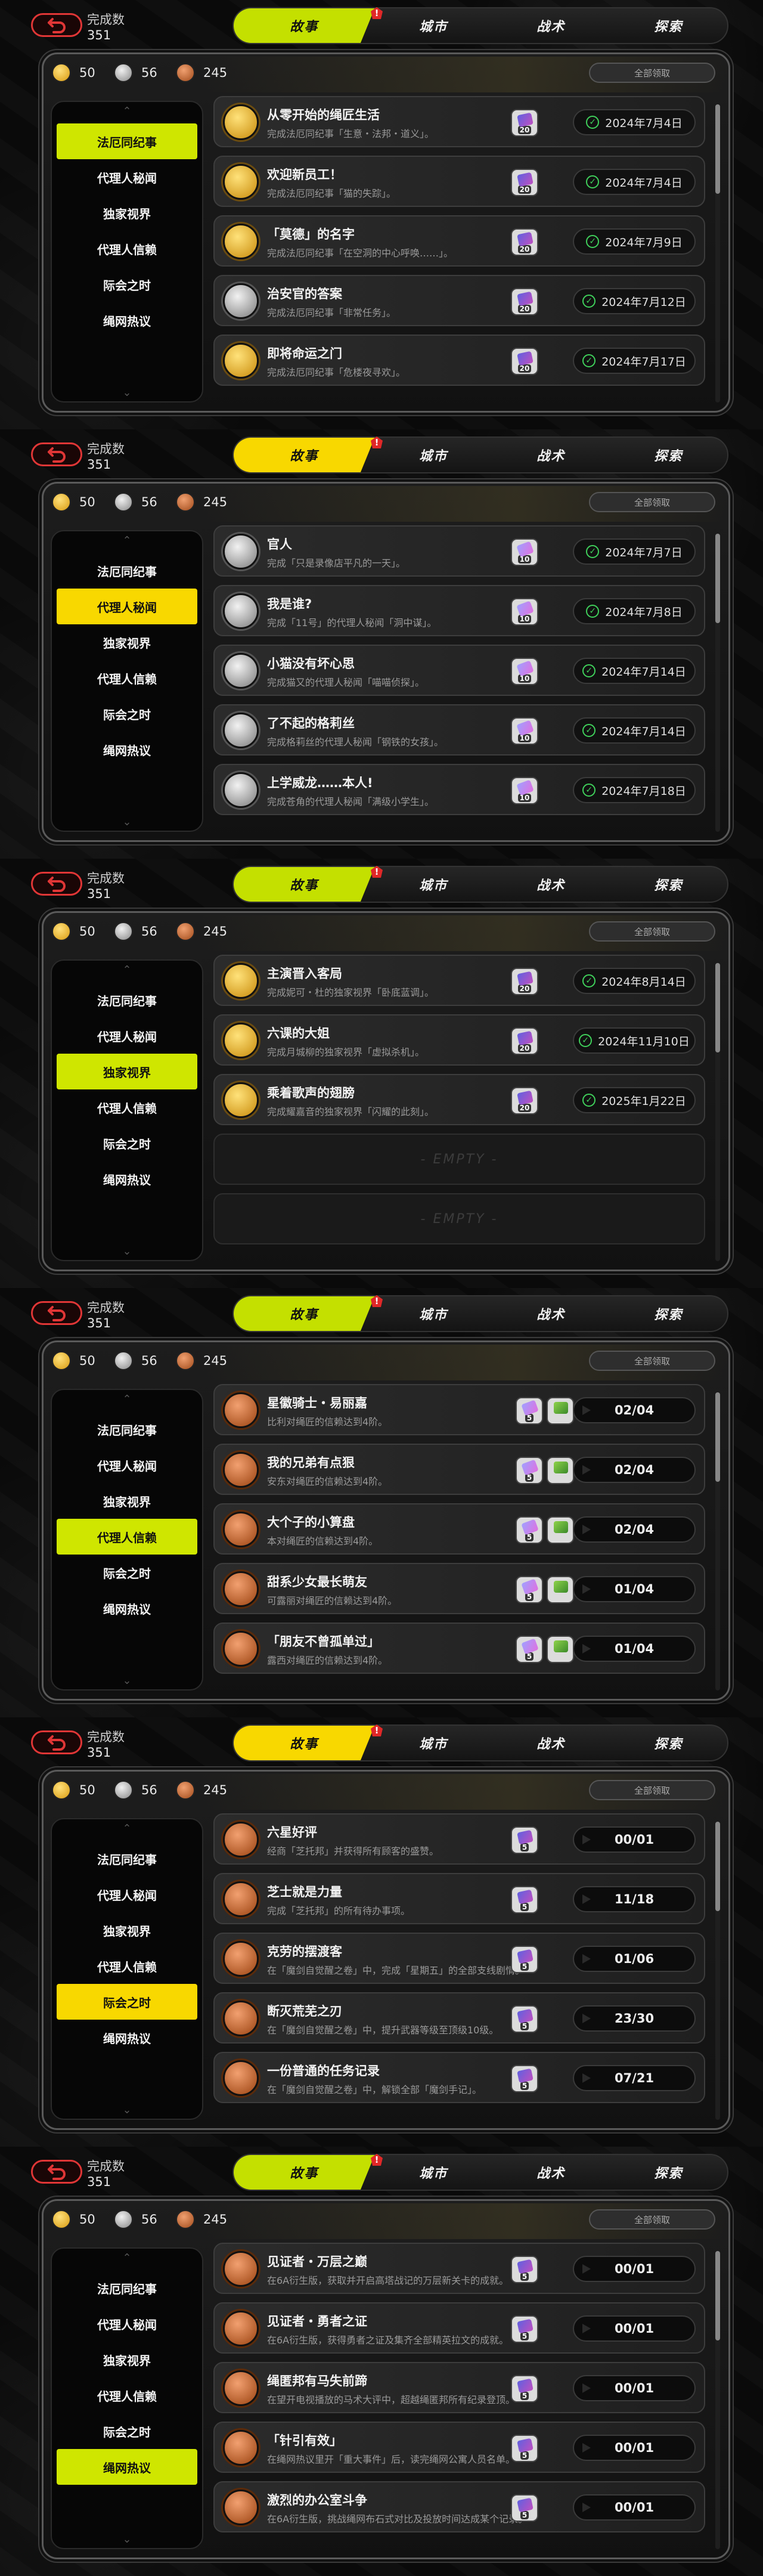 The image size is (763, 2576). What do you see at coordinates (459, 611) in the screenshot?
I see `achievement-row: 我是谁? 完成「11号」的代理人秘闻「洞中谋」。 10 ✓ 2024年7月8日` at bounding box center [459, 611].